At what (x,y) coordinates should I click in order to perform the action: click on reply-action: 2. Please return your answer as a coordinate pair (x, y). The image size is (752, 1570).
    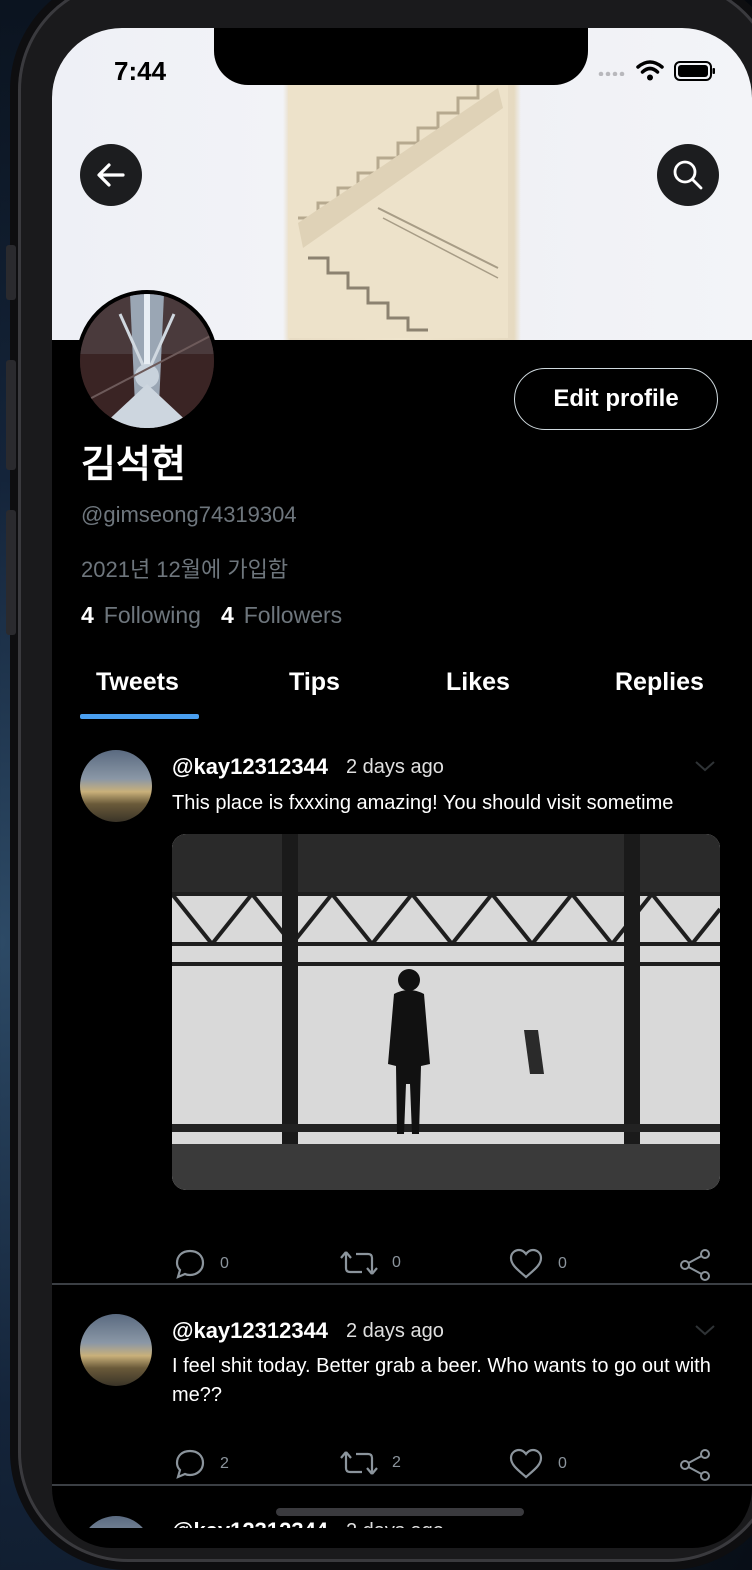
    Looking at the image, I should click on (201, 1464).